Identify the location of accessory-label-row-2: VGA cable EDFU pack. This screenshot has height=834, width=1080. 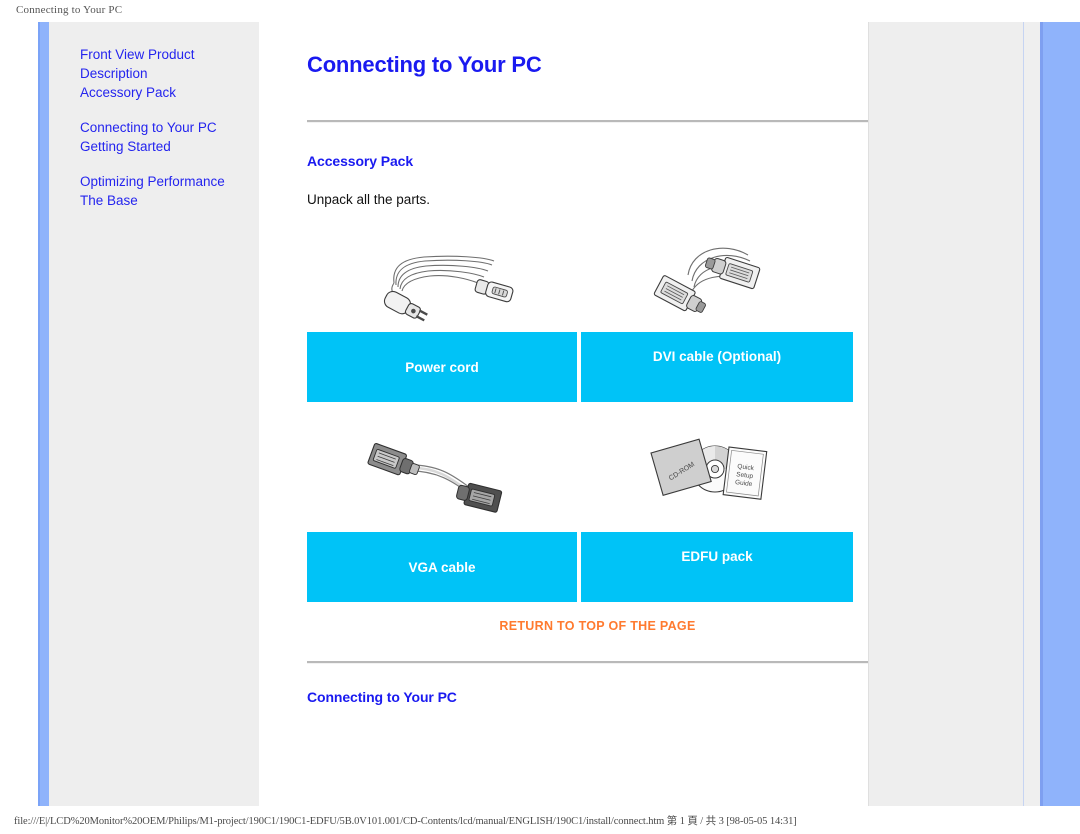
(597, 567).